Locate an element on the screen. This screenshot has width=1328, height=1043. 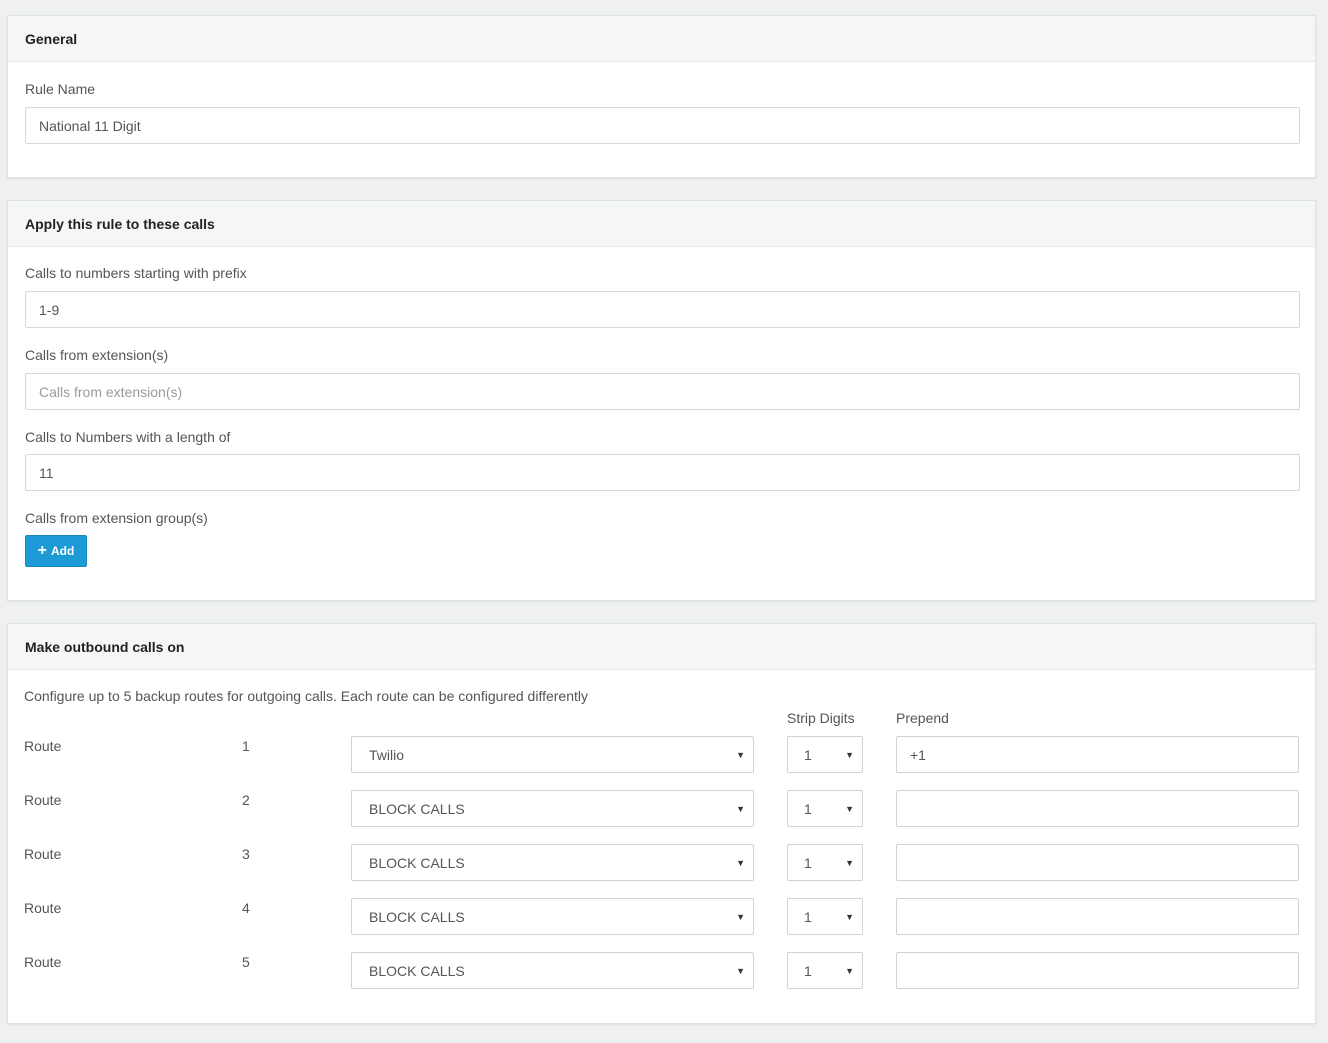
extensions-input is located at coordinates (662, 391).